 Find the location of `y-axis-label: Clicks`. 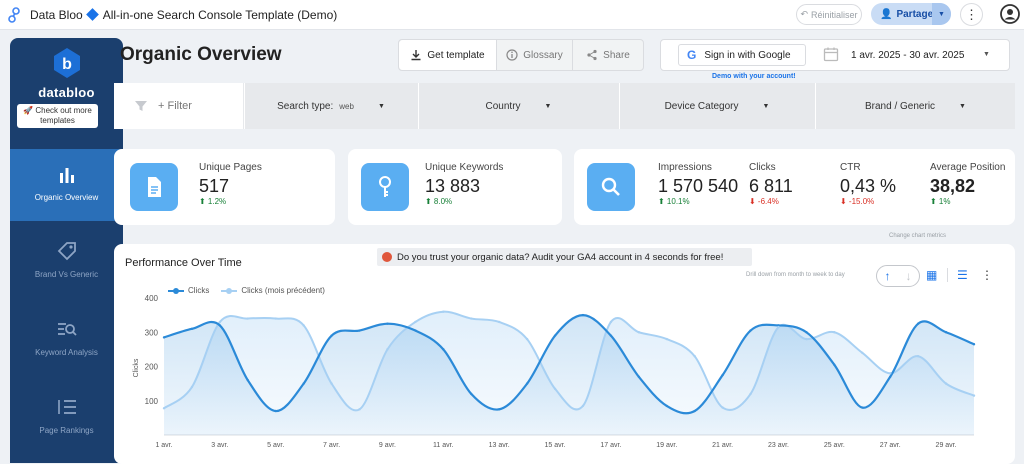

y-axis-label: Clicks is located at coordinates (136, 367).